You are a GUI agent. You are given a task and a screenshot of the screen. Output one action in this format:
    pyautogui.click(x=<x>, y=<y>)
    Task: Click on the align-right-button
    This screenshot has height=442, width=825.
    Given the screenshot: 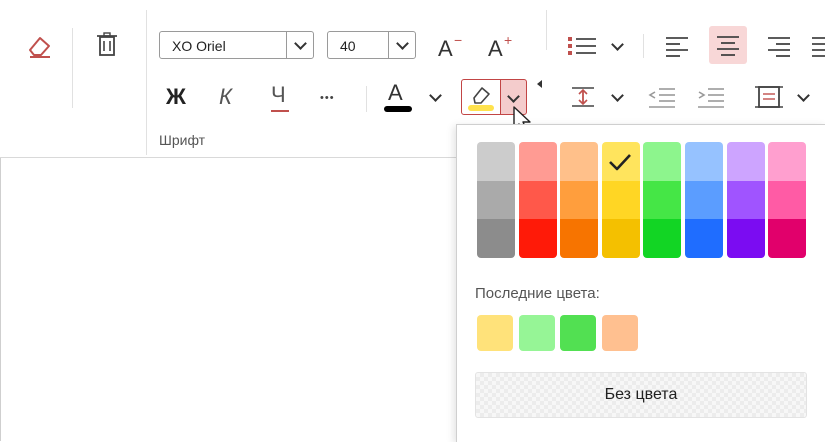 What is the action you would take?
    pyautogui.click(x=779, y=46)
    